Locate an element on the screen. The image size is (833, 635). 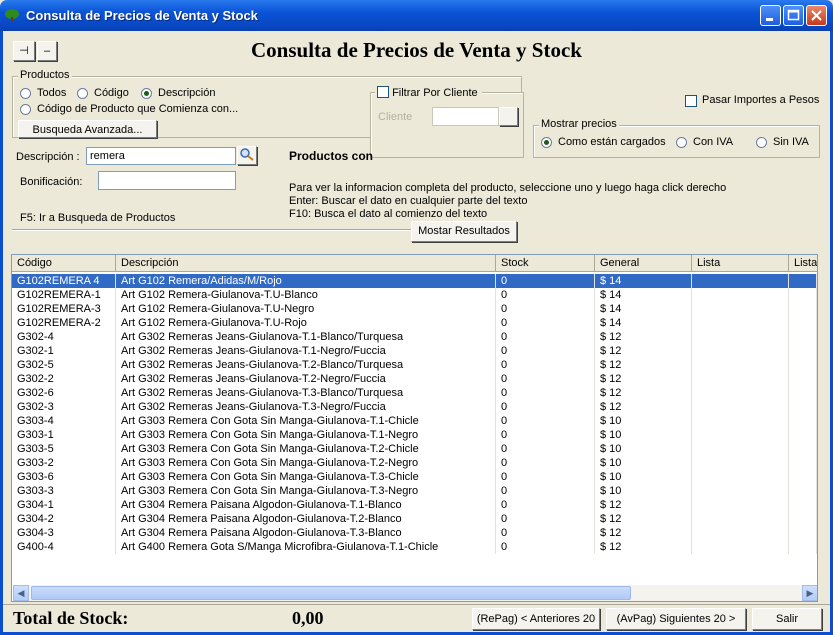
radio-como-cargados-indicator is located at coordinates (546, 142).